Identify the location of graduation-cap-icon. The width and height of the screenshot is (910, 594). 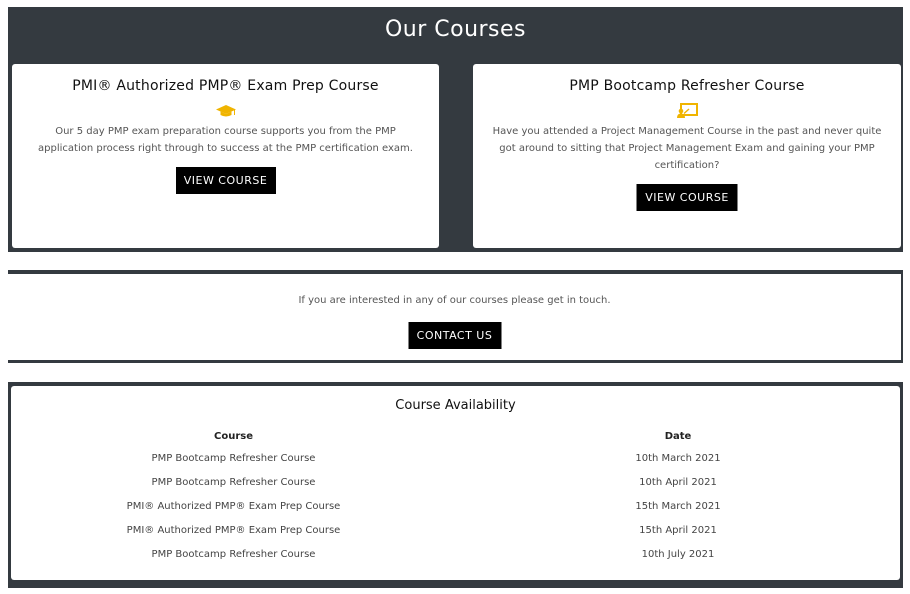
(225, 111).